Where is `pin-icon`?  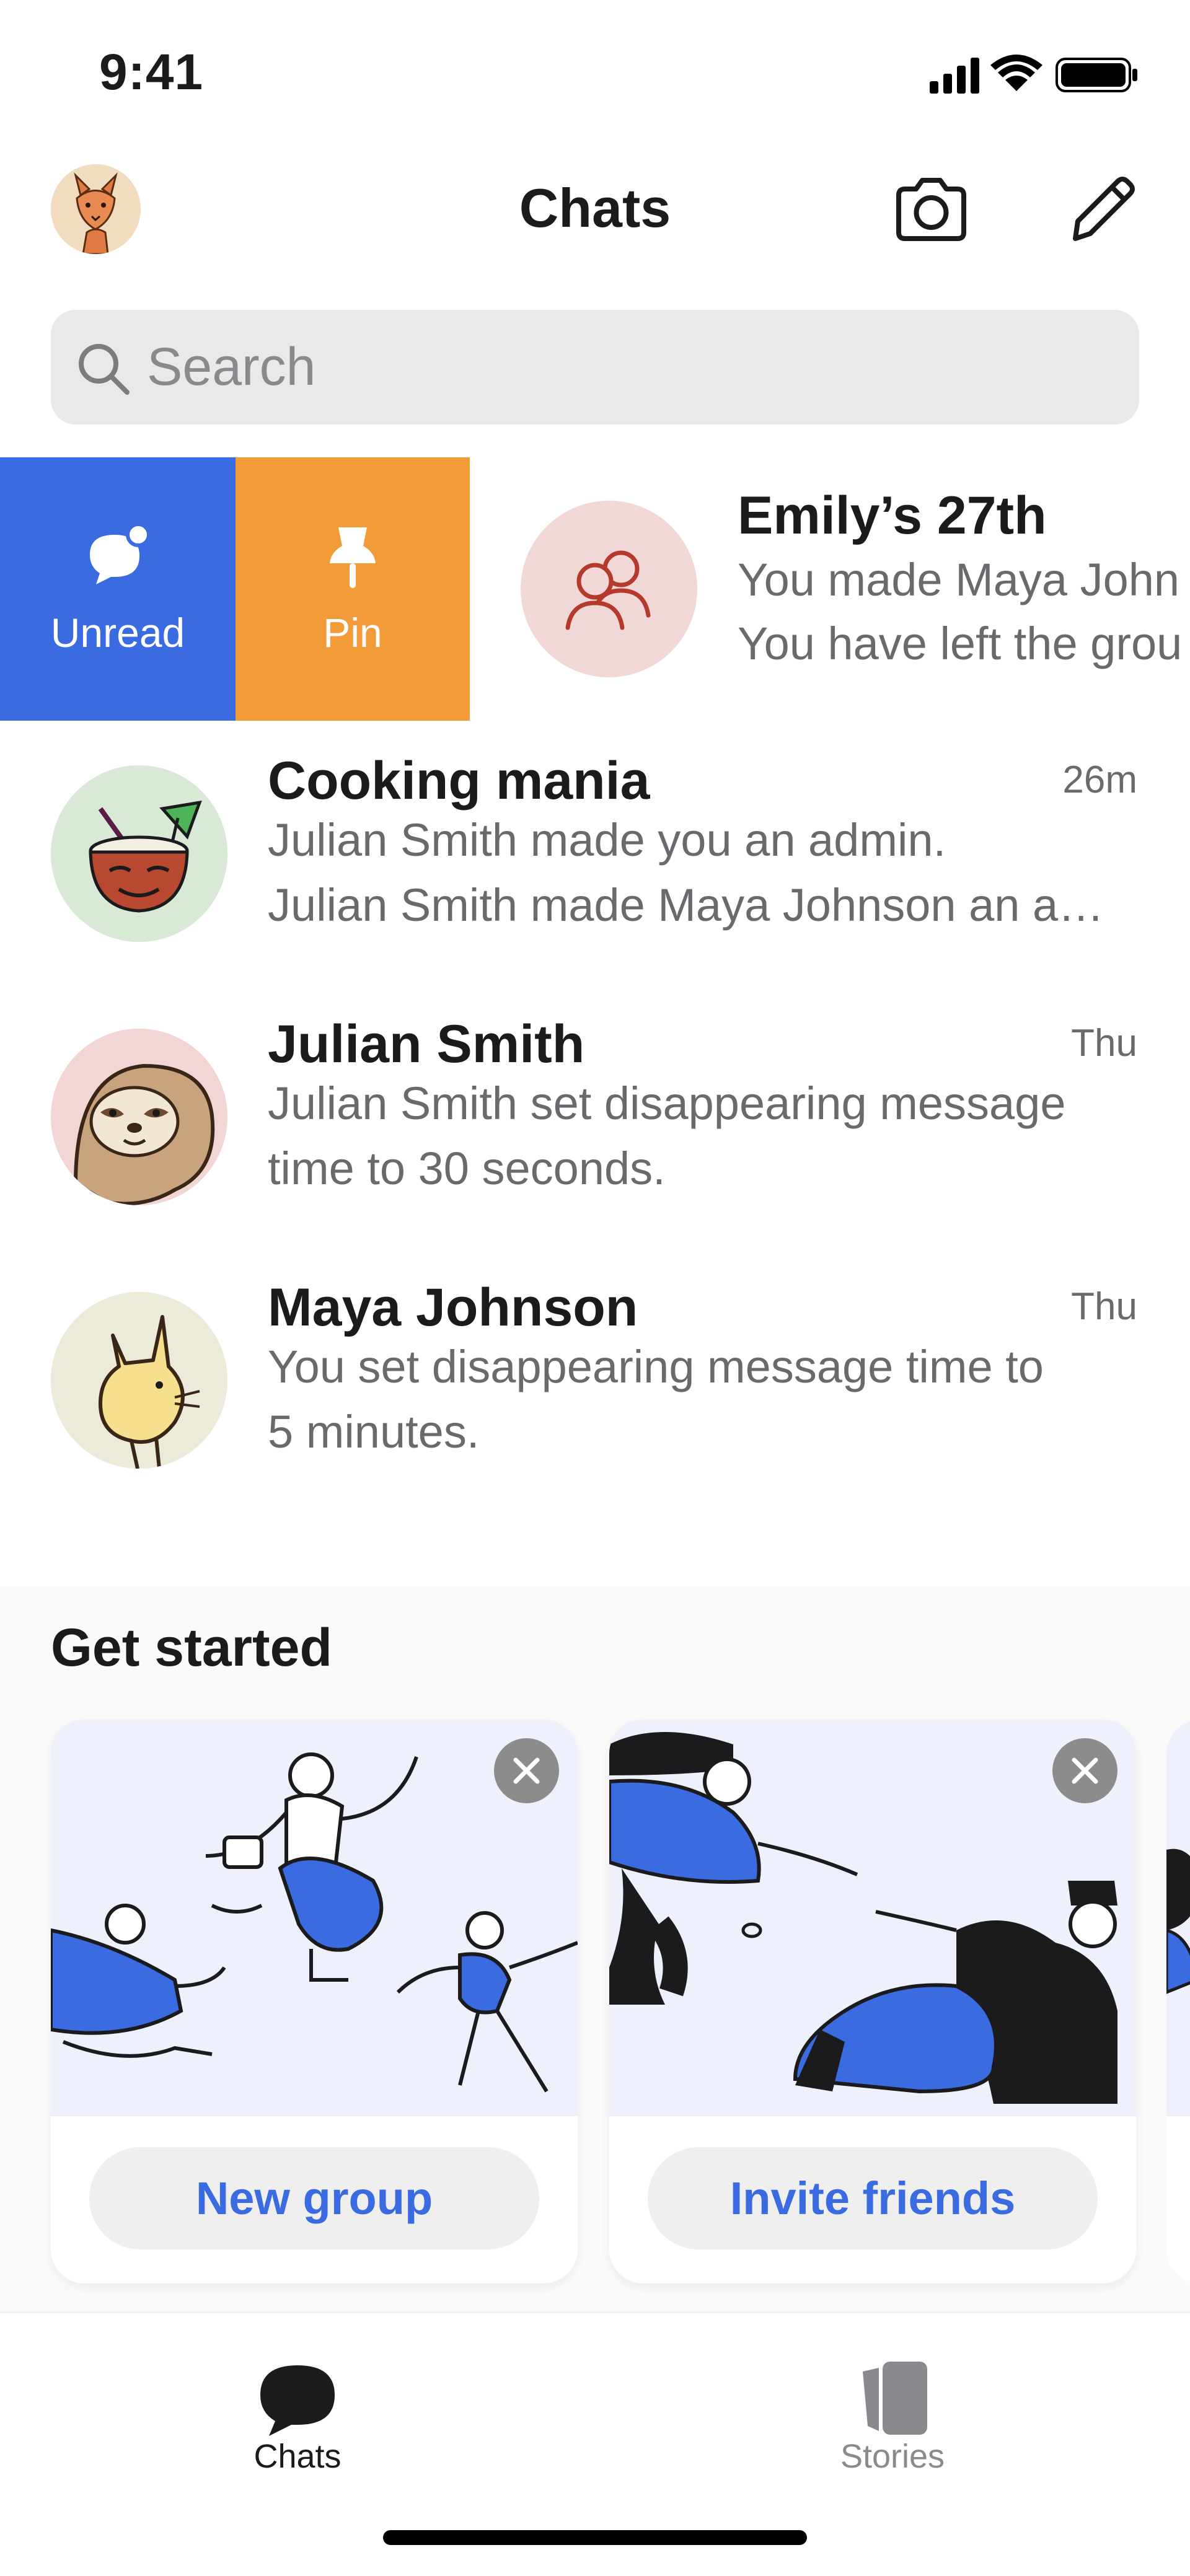
pin-icon is located at coordinates (353, 558).